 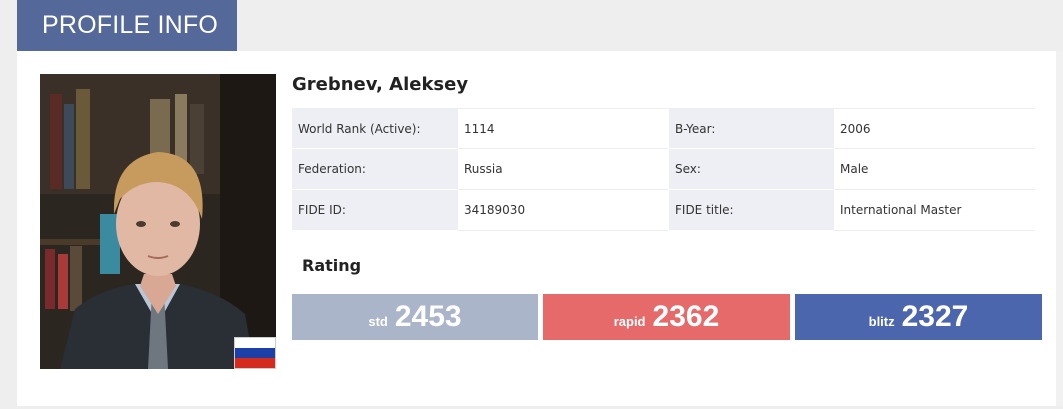 I want to click on fide-title-value: International Master, so click(x=934, y=210).